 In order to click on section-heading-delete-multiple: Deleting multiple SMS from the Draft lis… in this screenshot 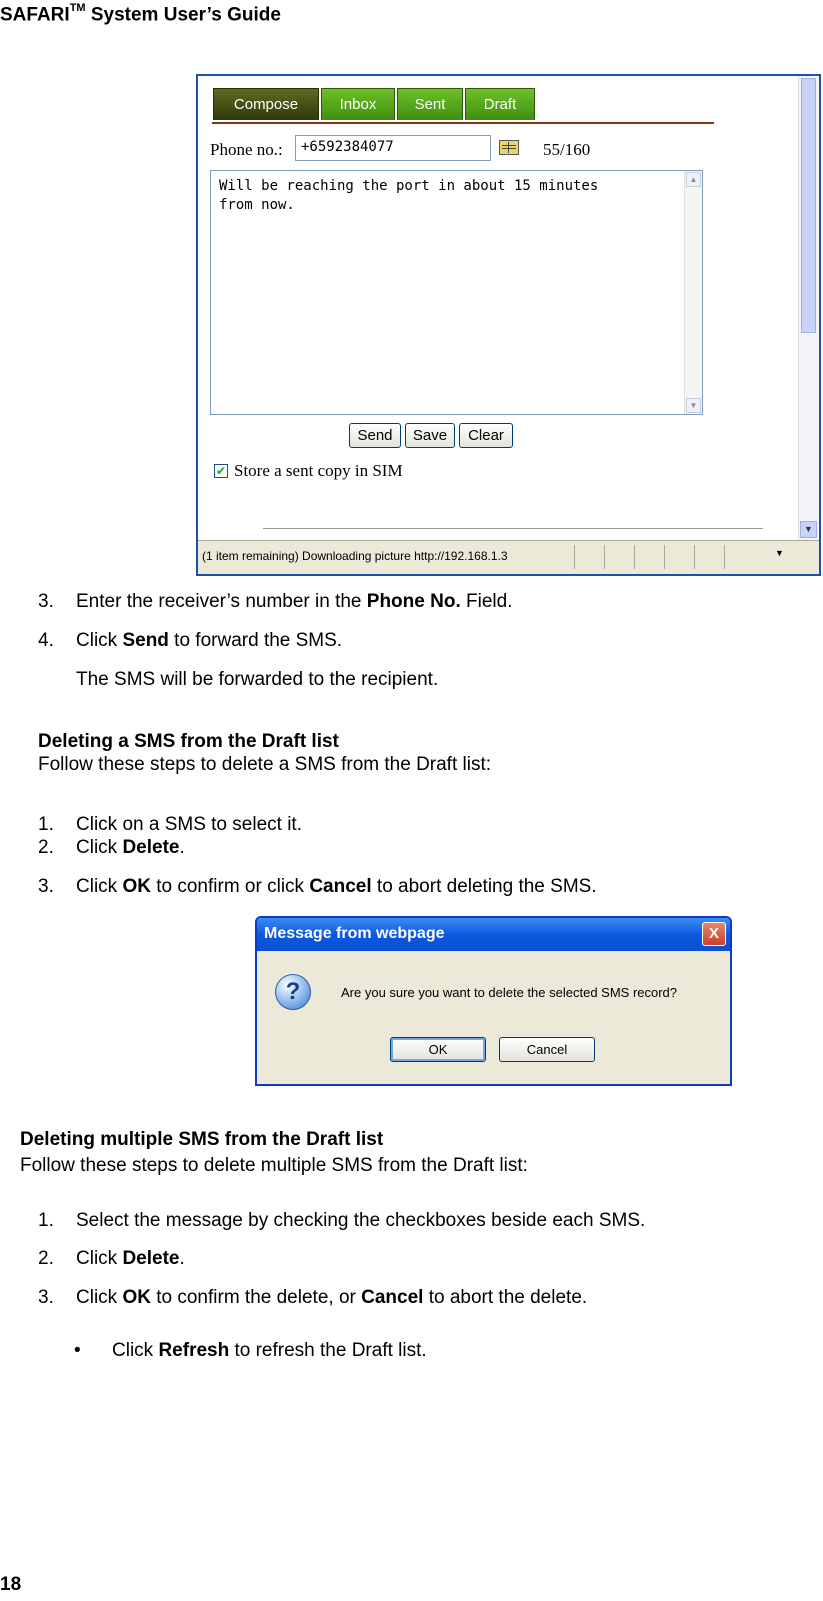, I will do `click(202, 1139)`.